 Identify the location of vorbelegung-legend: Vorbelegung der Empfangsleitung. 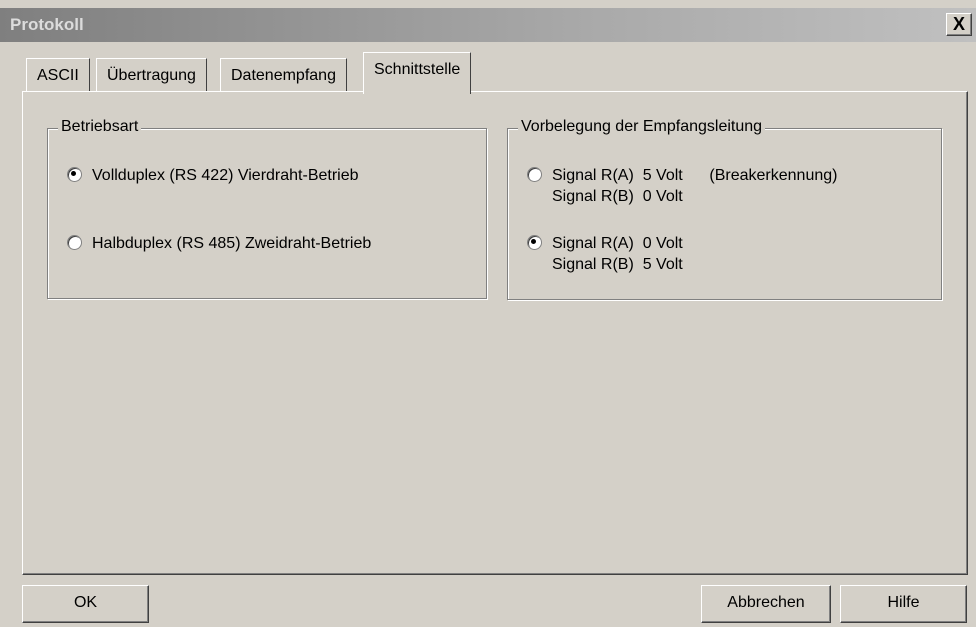
(642, 127).